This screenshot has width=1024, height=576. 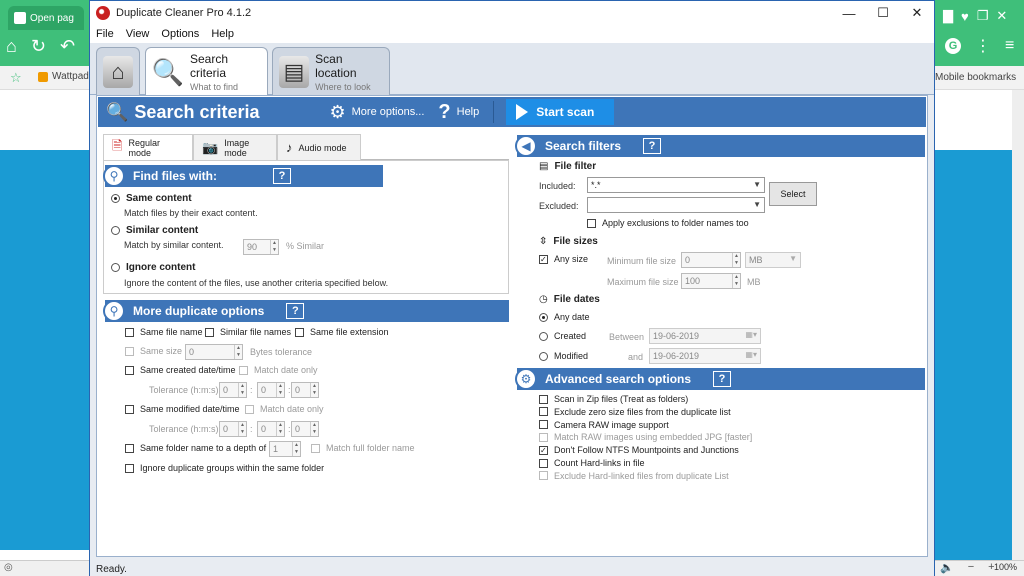 What do you see at coordinates (233, 429) in the screenshot?
I see `modified-tol-h: 0 ▲ ▼` at bounding box center [233, 429].